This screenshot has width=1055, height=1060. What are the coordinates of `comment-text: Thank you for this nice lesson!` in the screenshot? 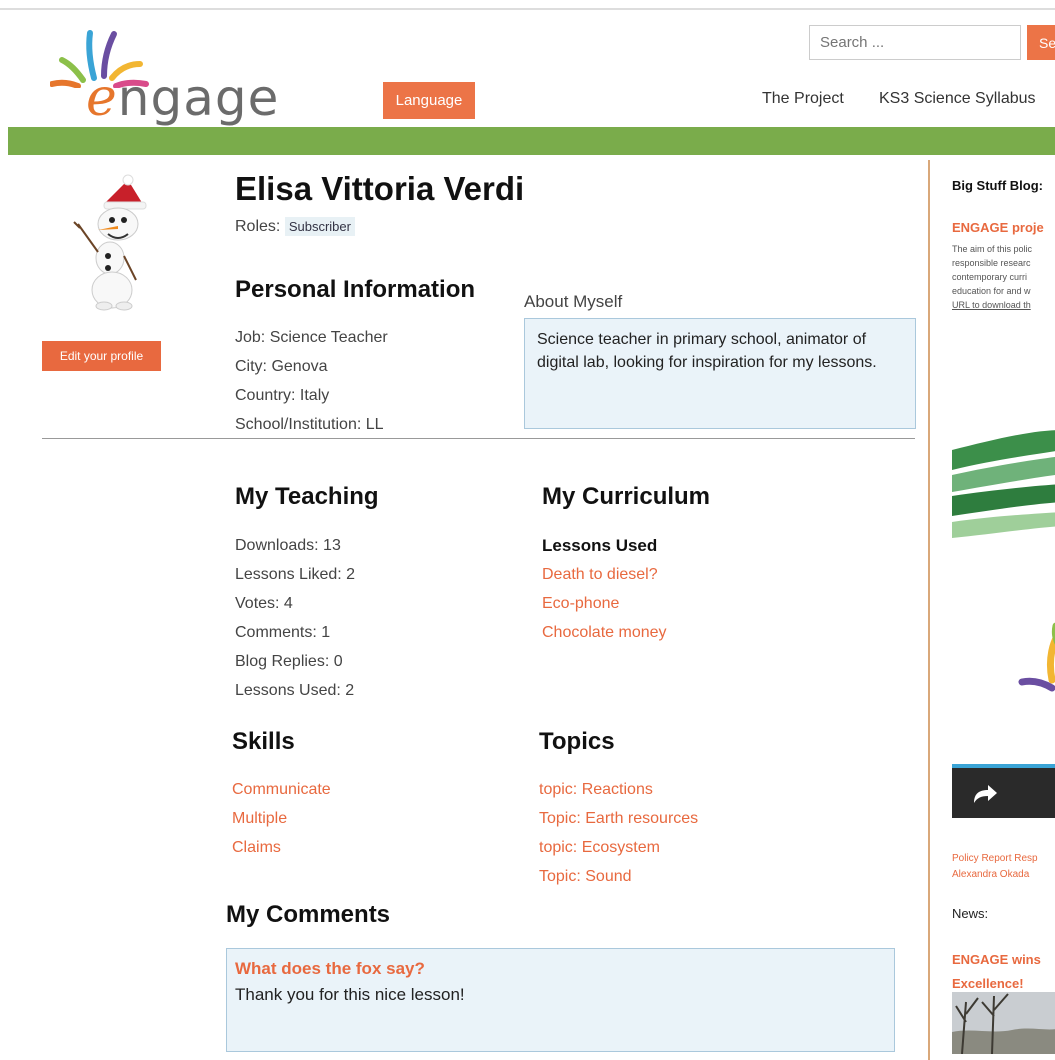 It's located at (350, 994).